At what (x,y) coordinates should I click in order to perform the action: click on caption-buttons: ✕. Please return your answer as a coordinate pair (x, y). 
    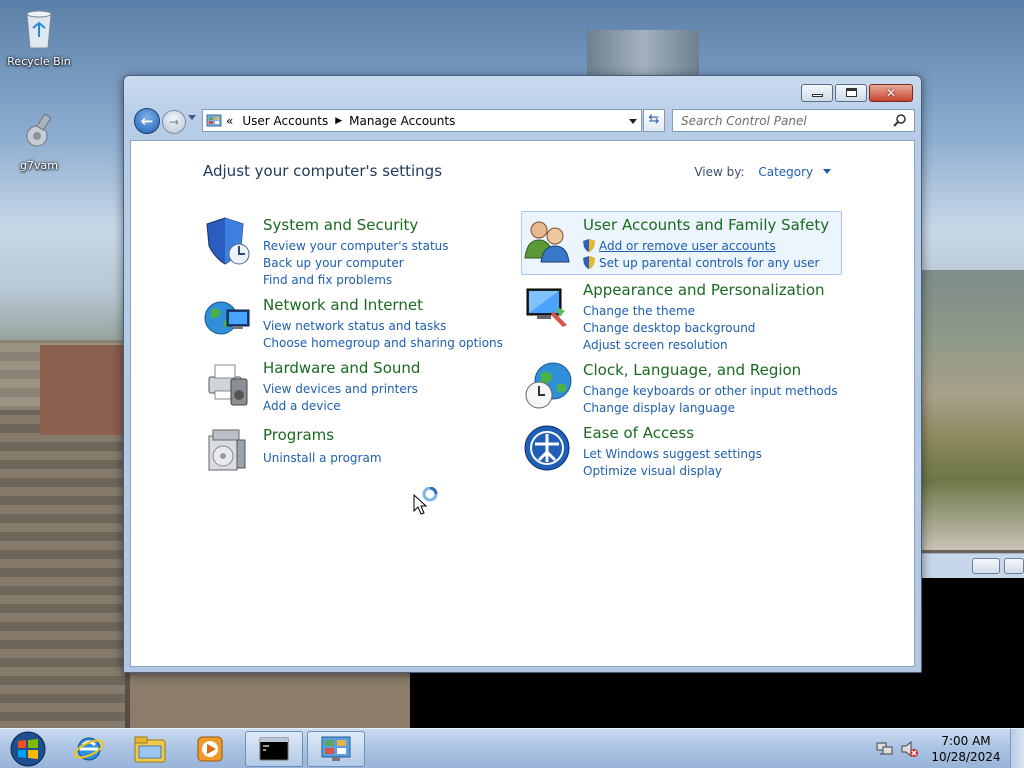
    Looking at the image, I should click on (857, 93).